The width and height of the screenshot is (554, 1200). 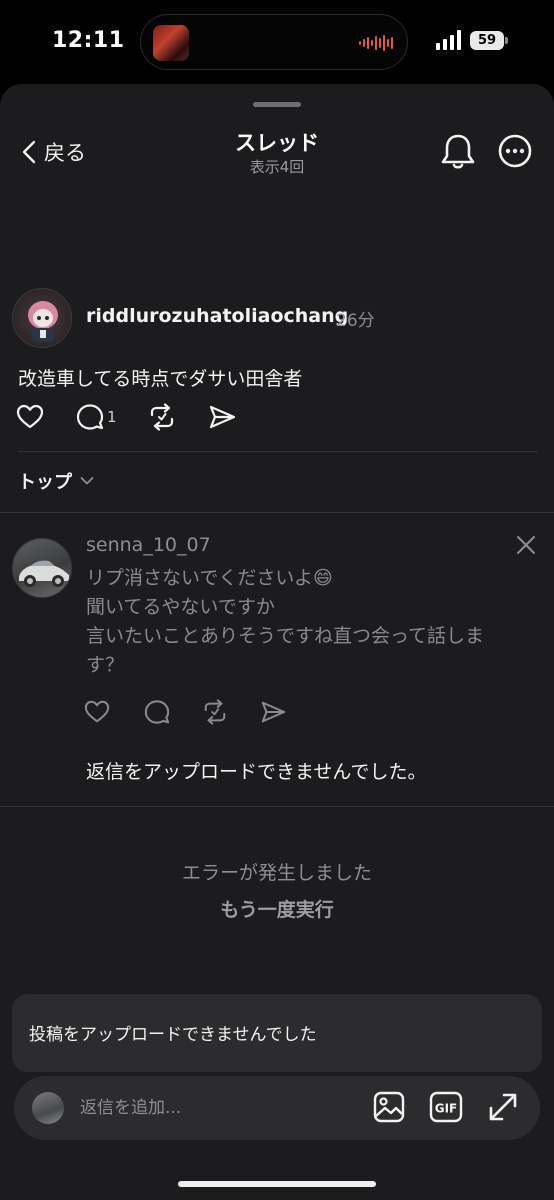 What do you see at coordinates (45, 482) in the screenshot?
I see `sort-label: トップ` at bounding box center [45, 482].